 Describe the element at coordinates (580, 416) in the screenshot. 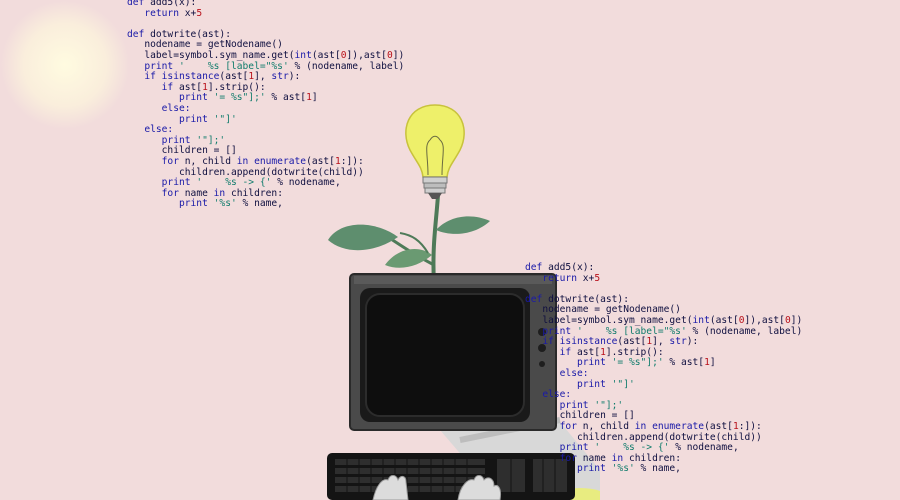

I see `code-token: children = []` at that location.